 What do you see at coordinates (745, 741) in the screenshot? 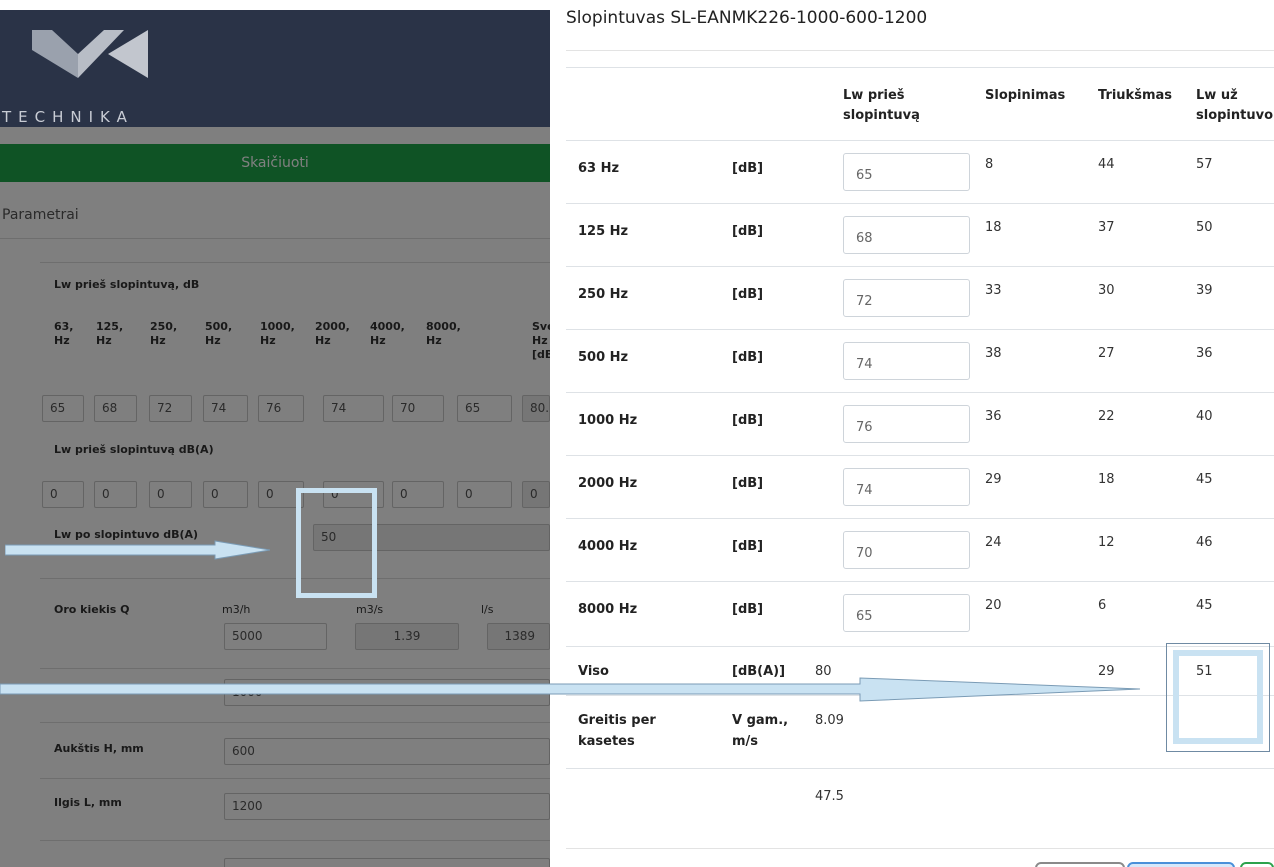
I see `speed-unit-2: m/s` at bounding box center [745, 741].